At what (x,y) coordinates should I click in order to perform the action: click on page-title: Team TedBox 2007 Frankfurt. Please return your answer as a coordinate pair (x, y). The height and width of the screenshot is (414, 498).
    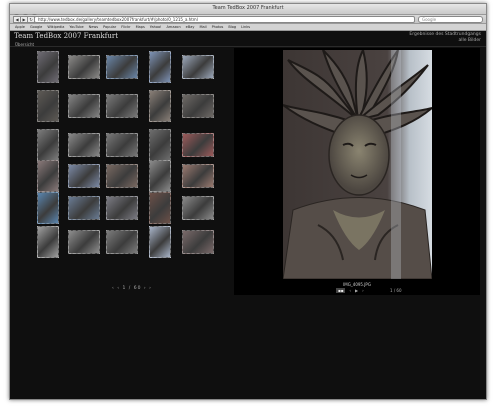
    Looking at the image, I should click on (66, 36).